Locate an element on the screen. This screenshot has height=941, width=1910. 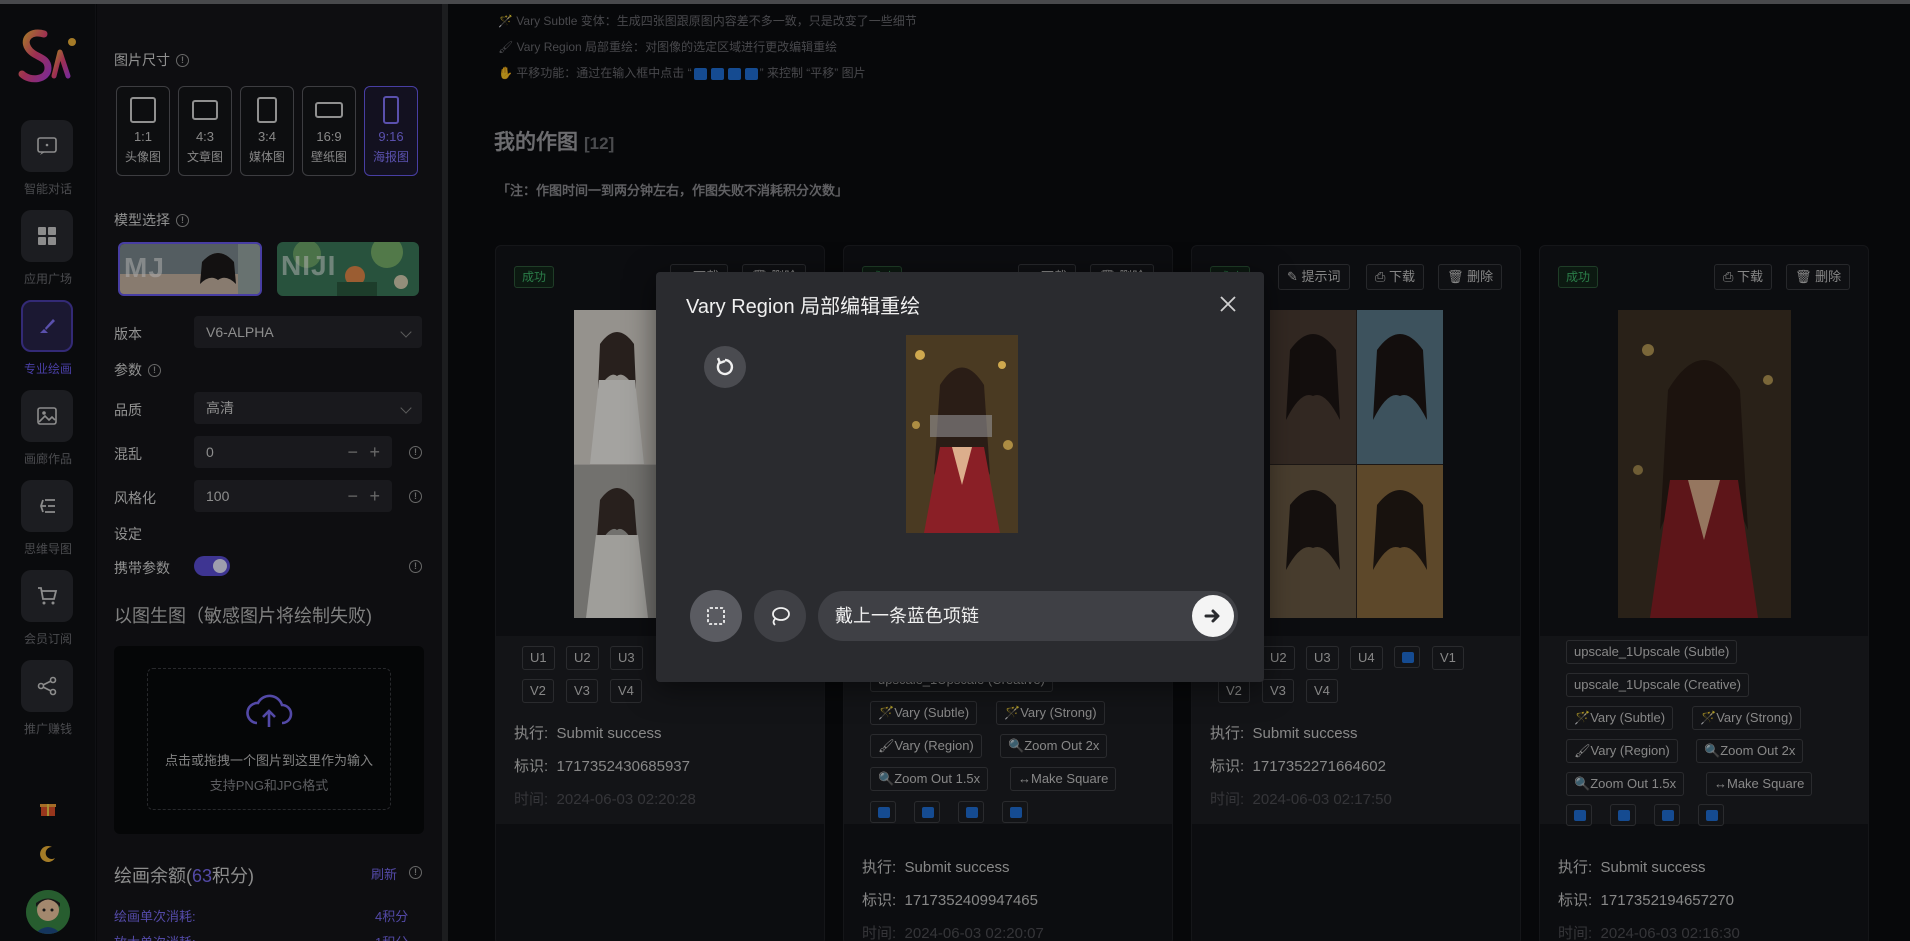
modal-title: Vary Region 局部编辑重绘 is located at coordinates (803, 307).